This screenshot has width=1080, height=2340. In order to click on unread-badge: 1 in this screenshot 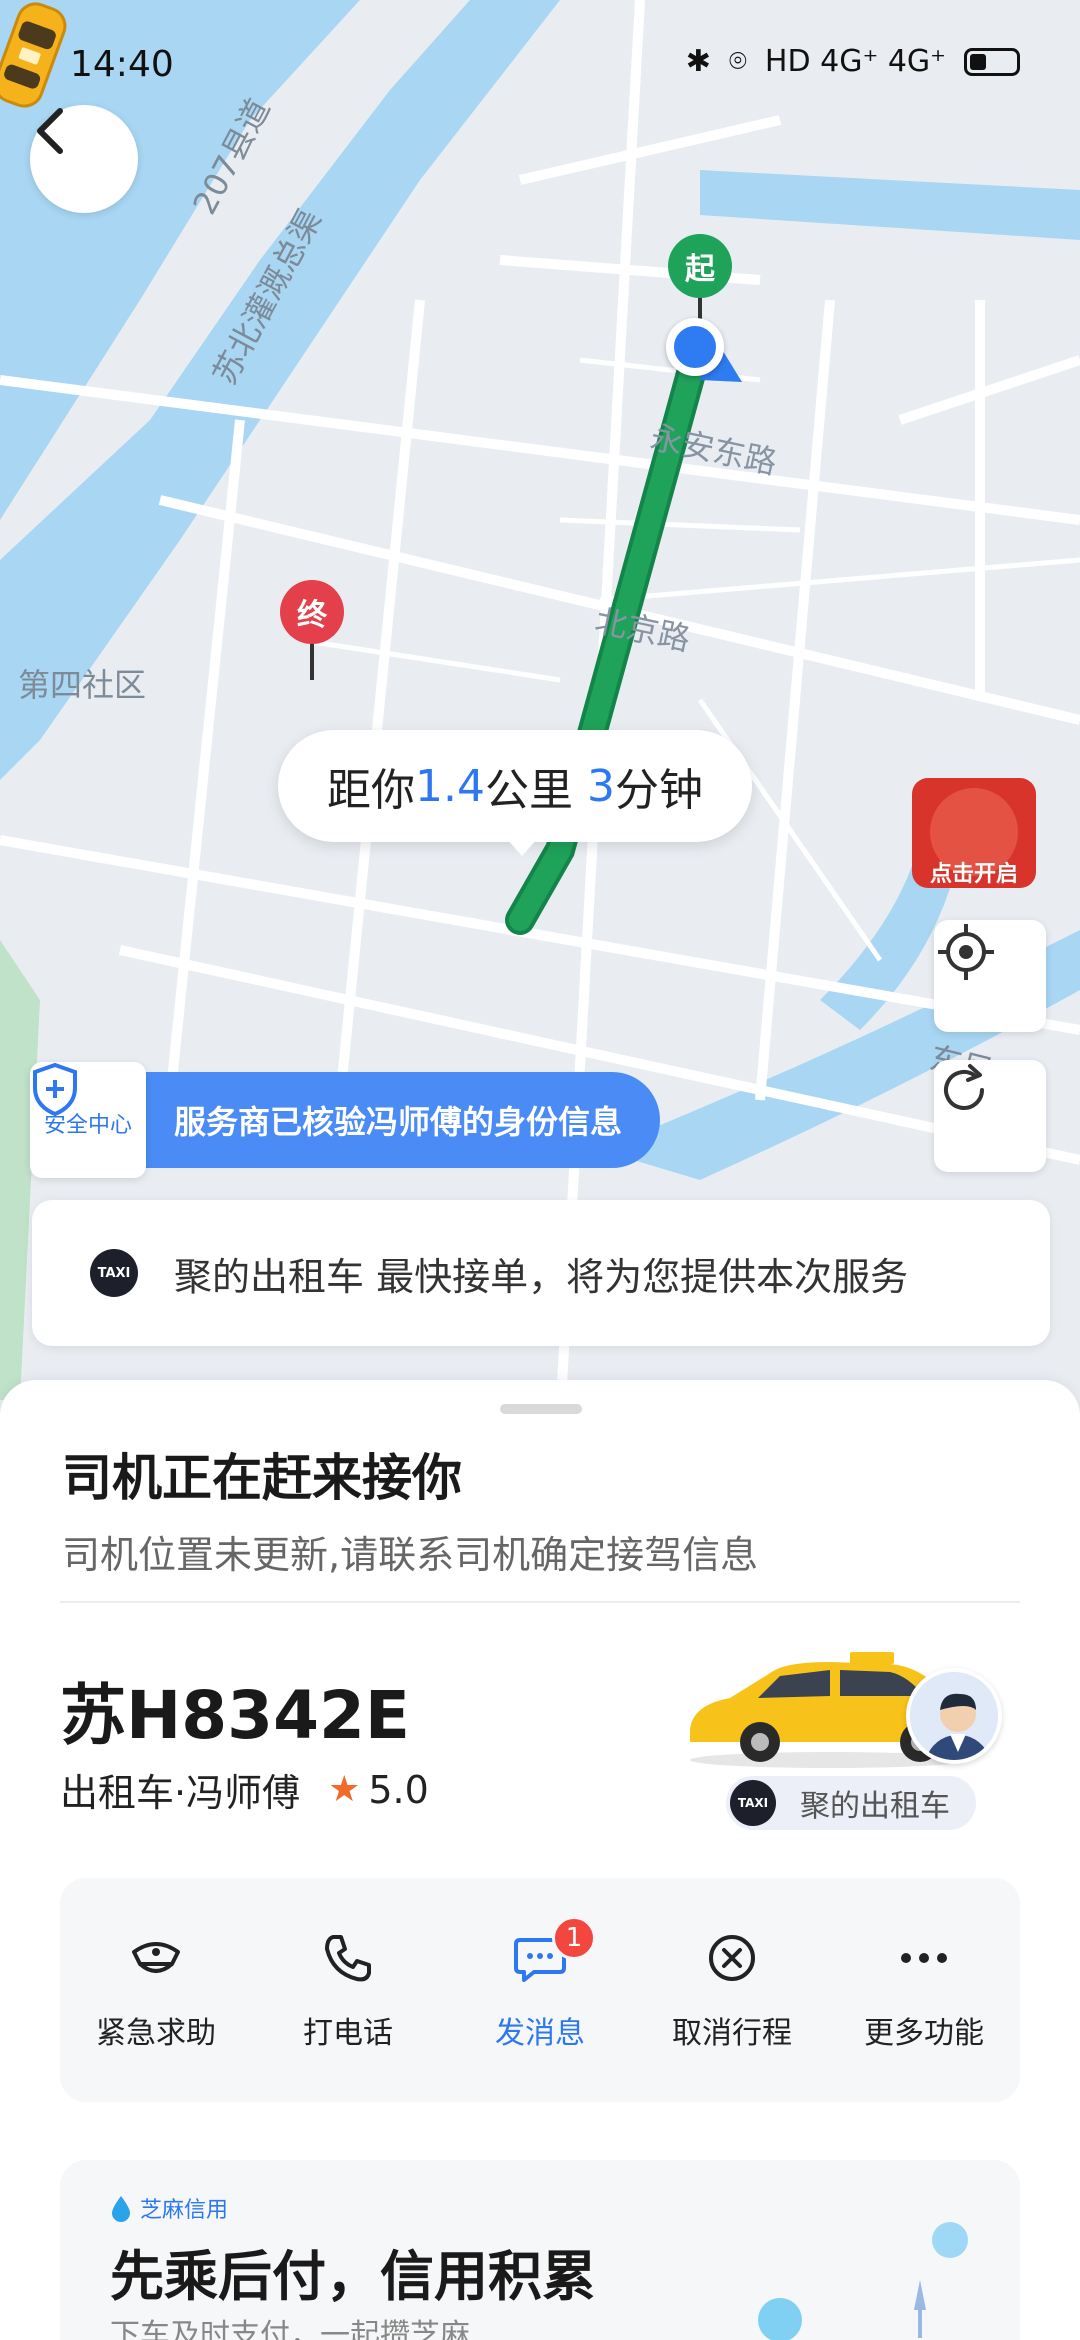, I will do `click(574, 1938)`.